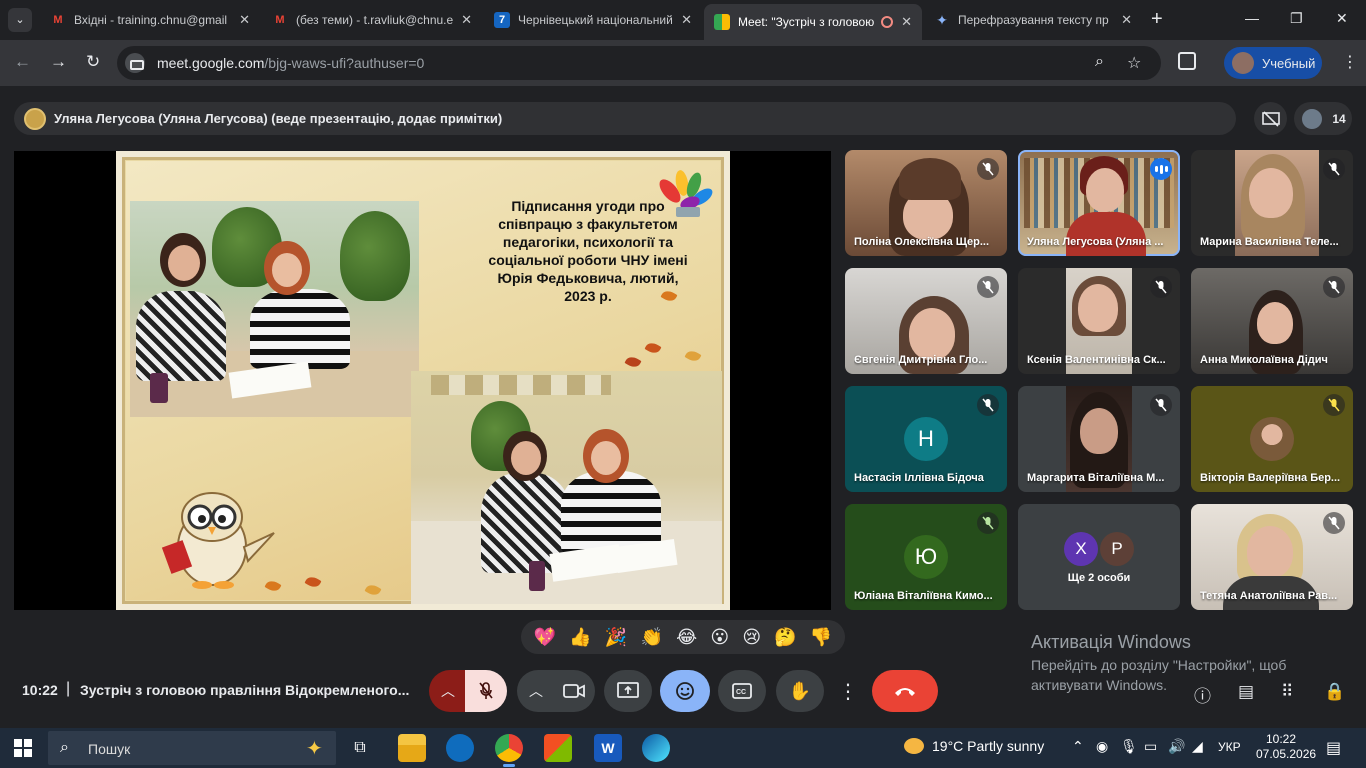 Image resolution: width=1366 pixels, height=768 pixels. Describe the element at coordinates (574, 691) in the screenshot. I see `camera-toggle-button` at that location.